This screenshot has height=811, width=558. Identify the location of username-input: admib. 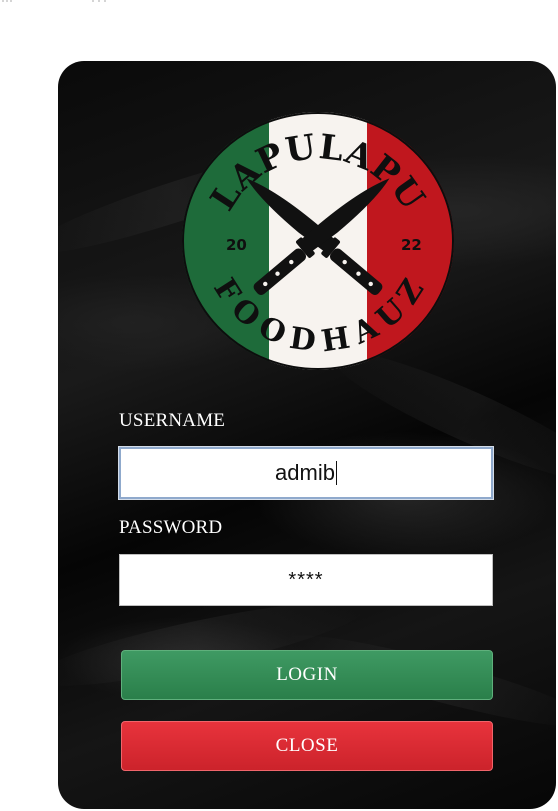
(306, 473).